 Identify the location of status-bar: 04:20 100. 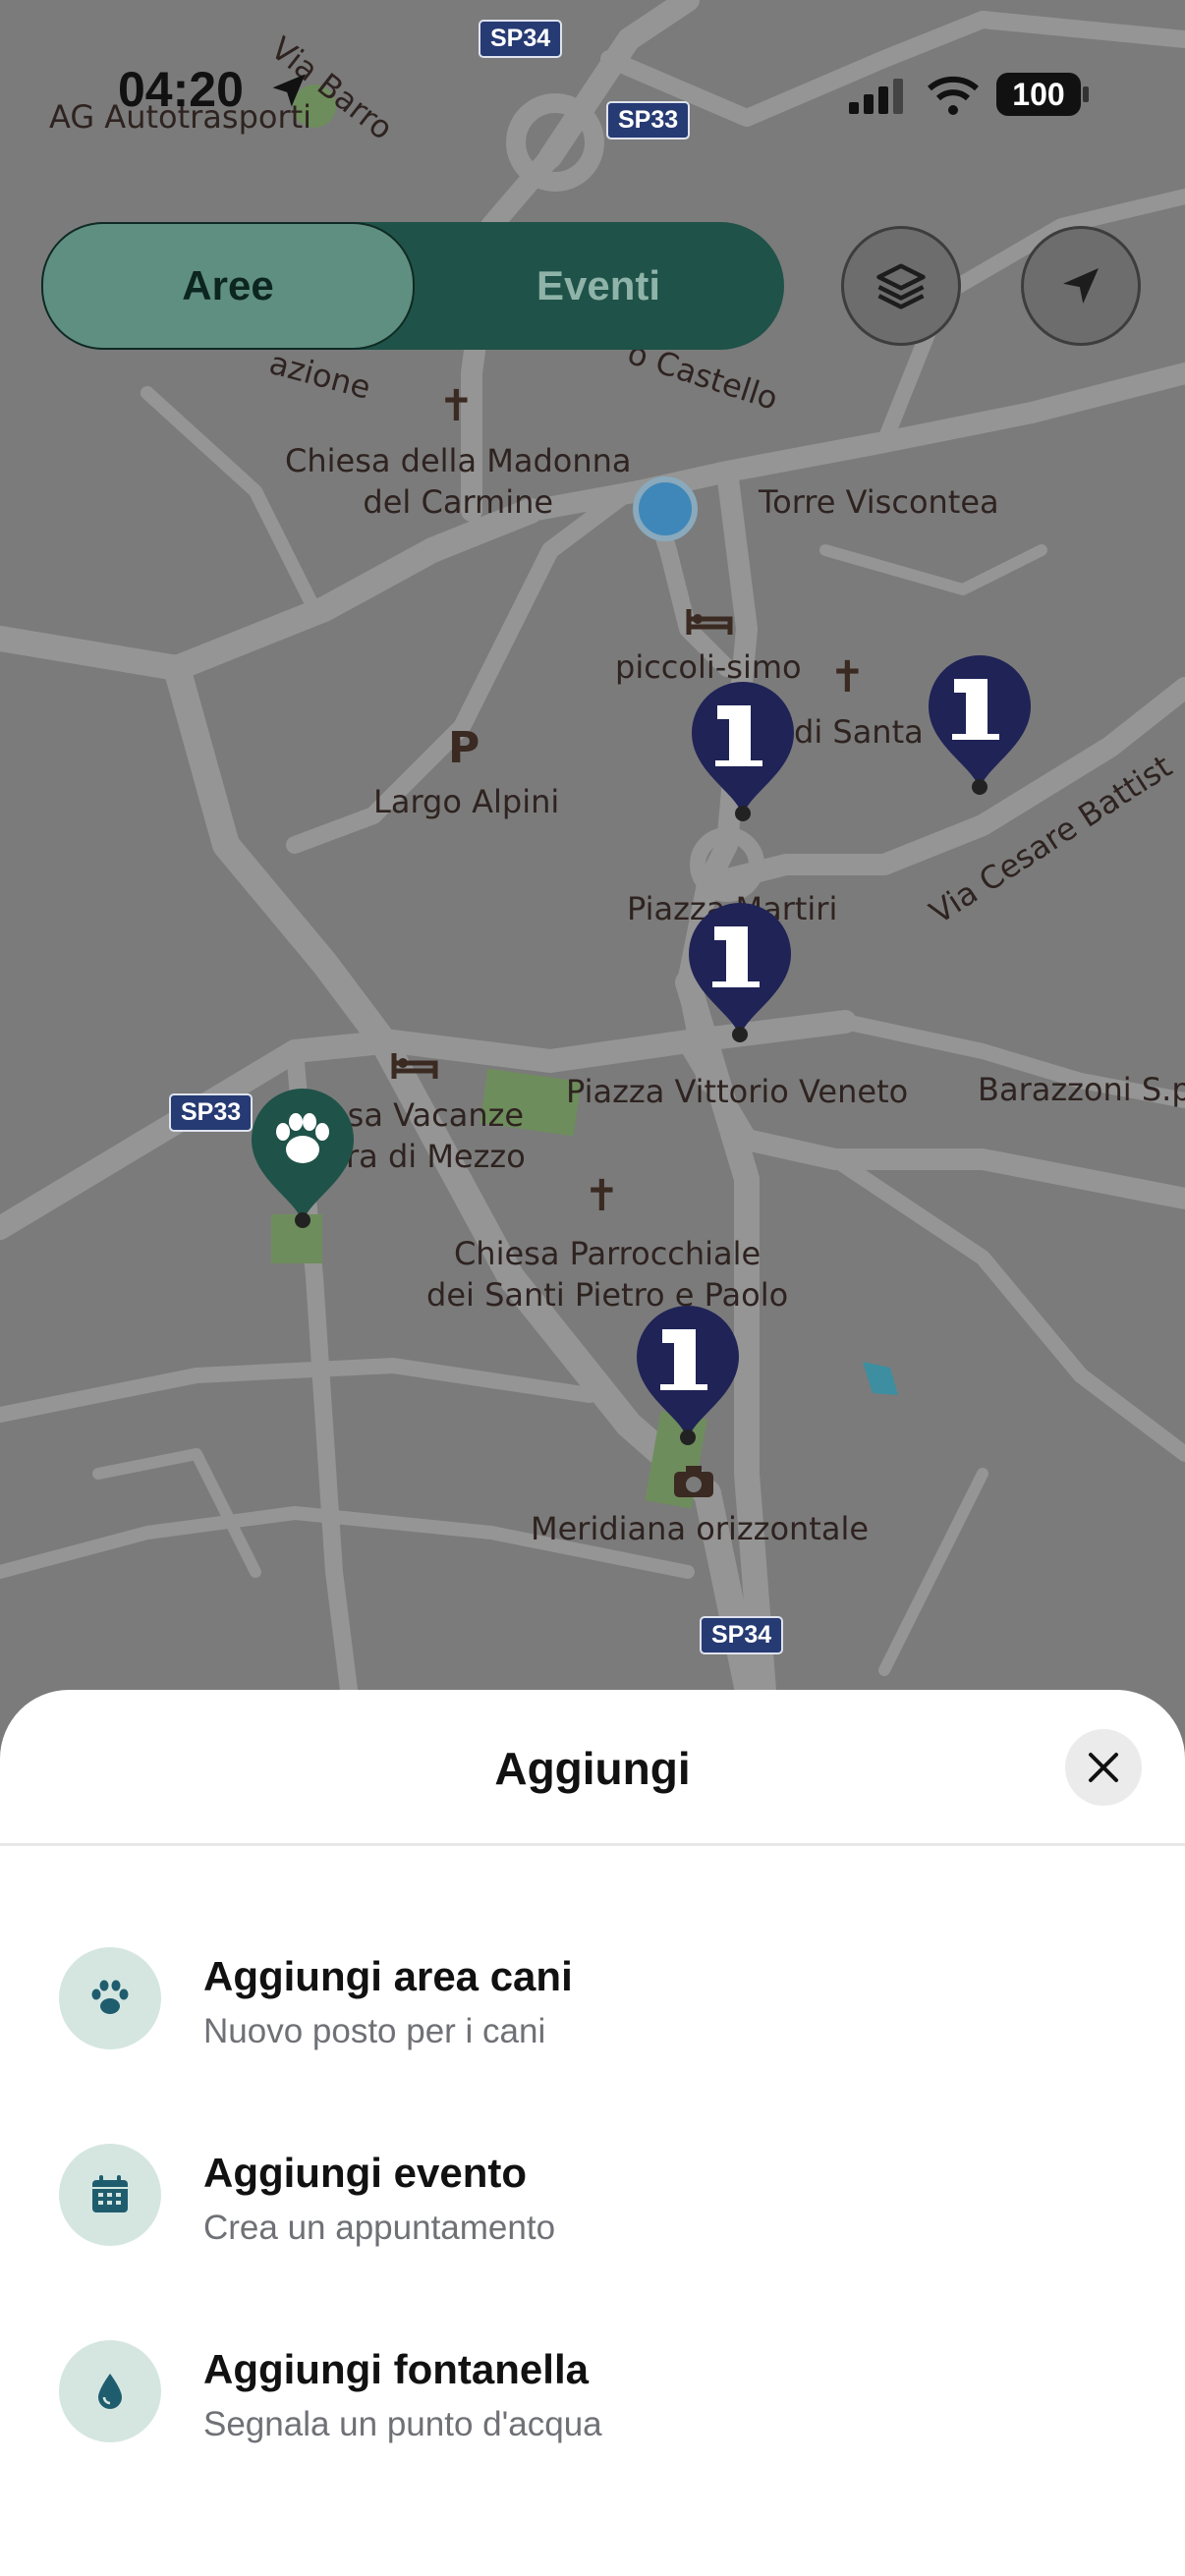
(592, 58).